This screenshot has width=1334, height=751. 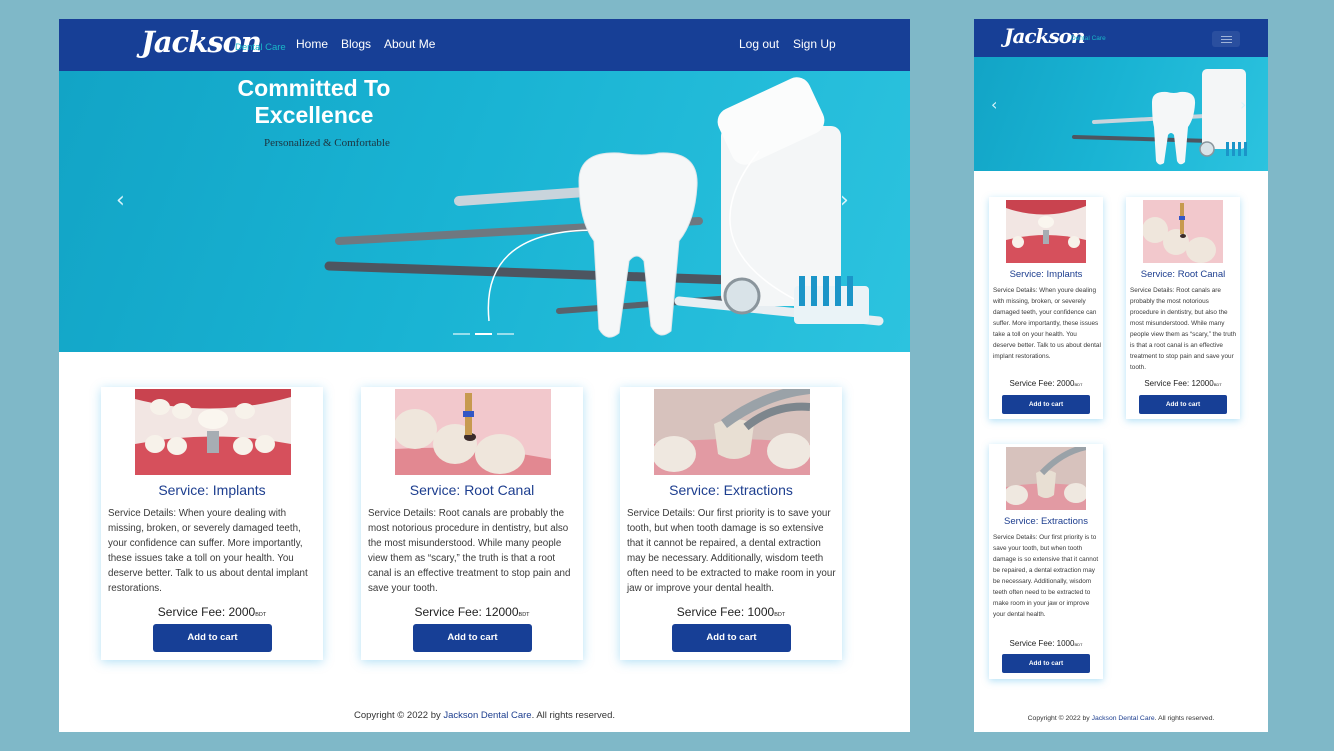 What do you see at coordinates (814, 44) in the screenshot?
I see `nav-signup-link: Sign Up` at bounding box center [814, 44].